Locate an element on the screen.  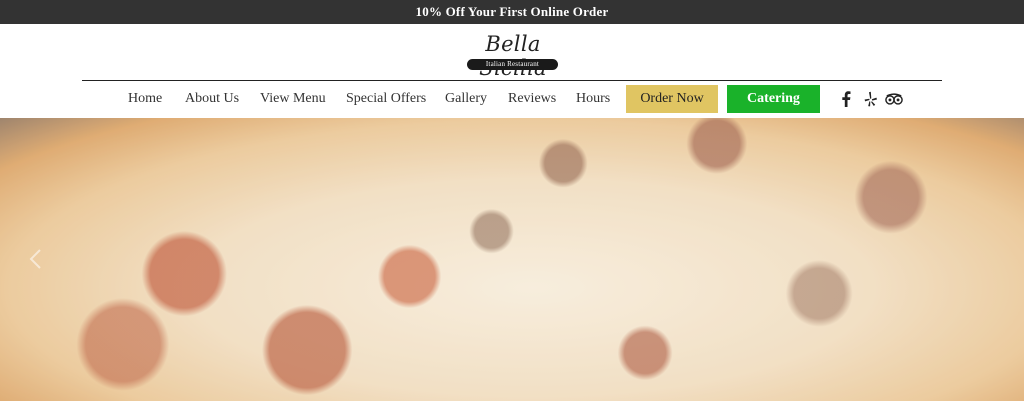
promo-banner: 10% Off Your First Online Order is located at coordinates (512, 12).